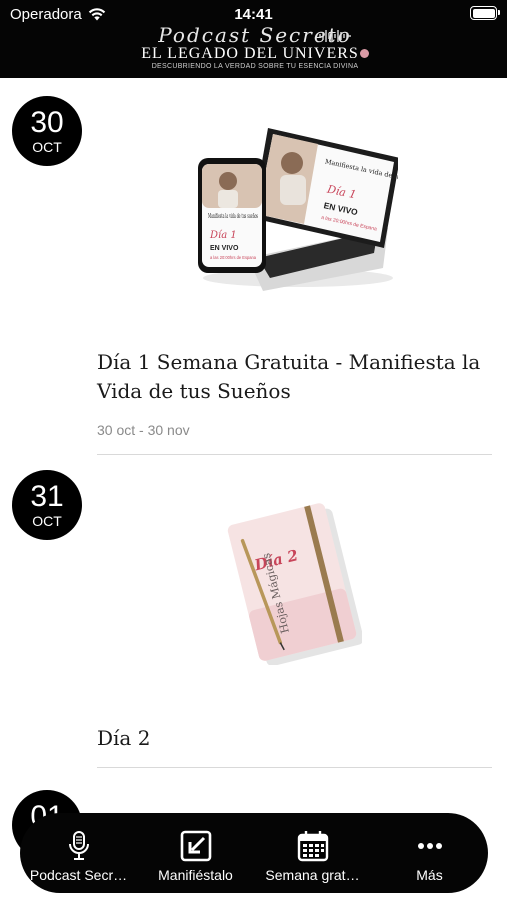 This screenshot has width=507, height=900. Describe the element at coordinates (312, 846) in the screenshot. I see `calendar-icon` at that location.